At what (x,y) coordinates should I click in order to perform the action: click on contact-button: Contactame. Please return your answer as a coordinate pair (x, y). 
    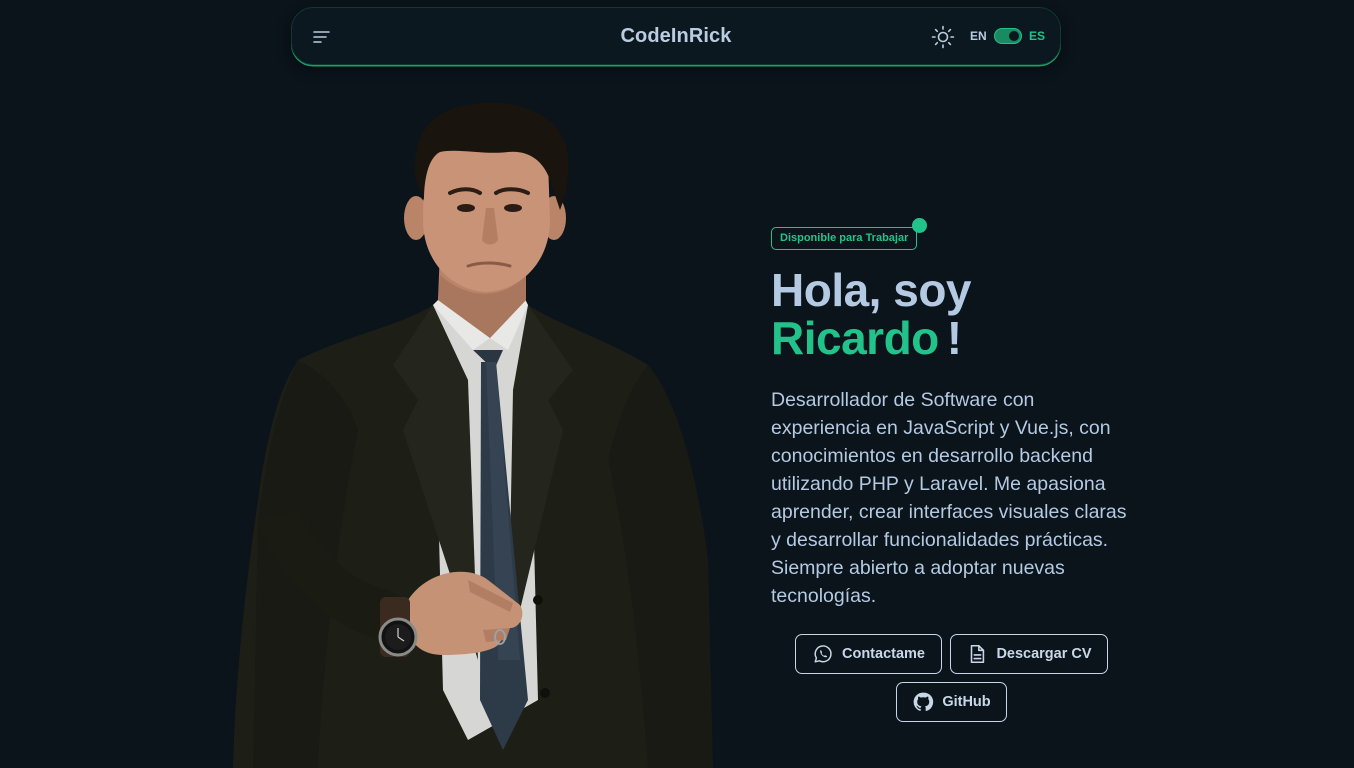
    Looking at the image, I should click on (868, 654).